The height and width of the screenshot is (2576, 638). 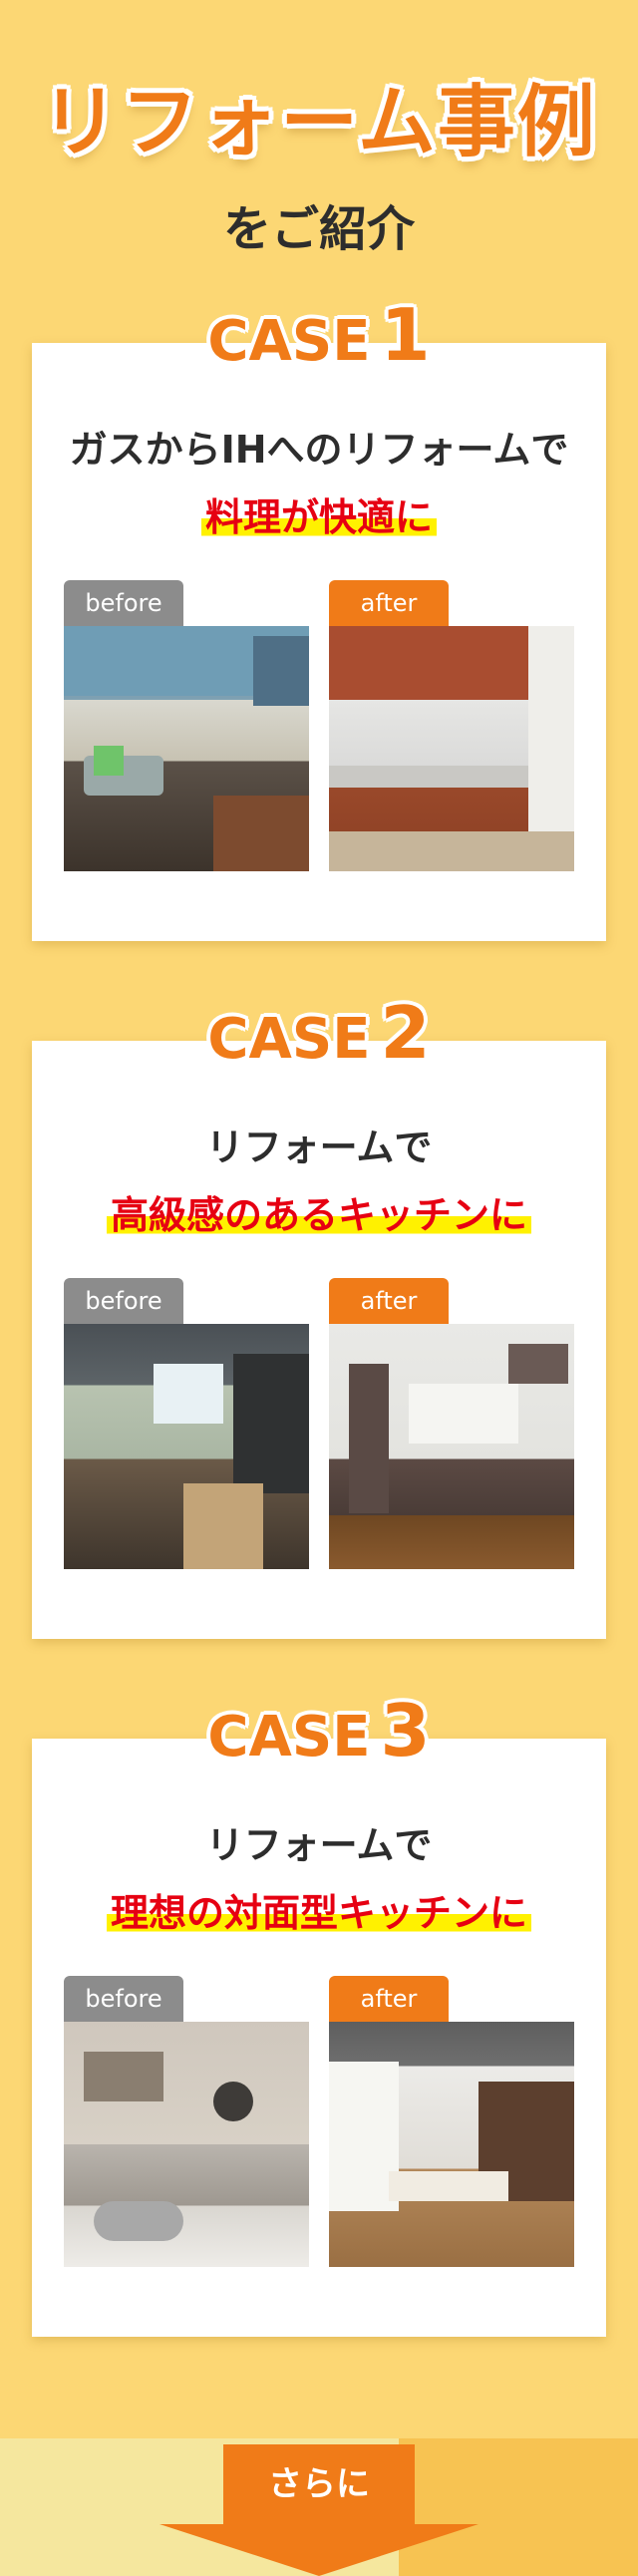 I want to click on case-label: CASE 3, so click(x=319, y=1730).